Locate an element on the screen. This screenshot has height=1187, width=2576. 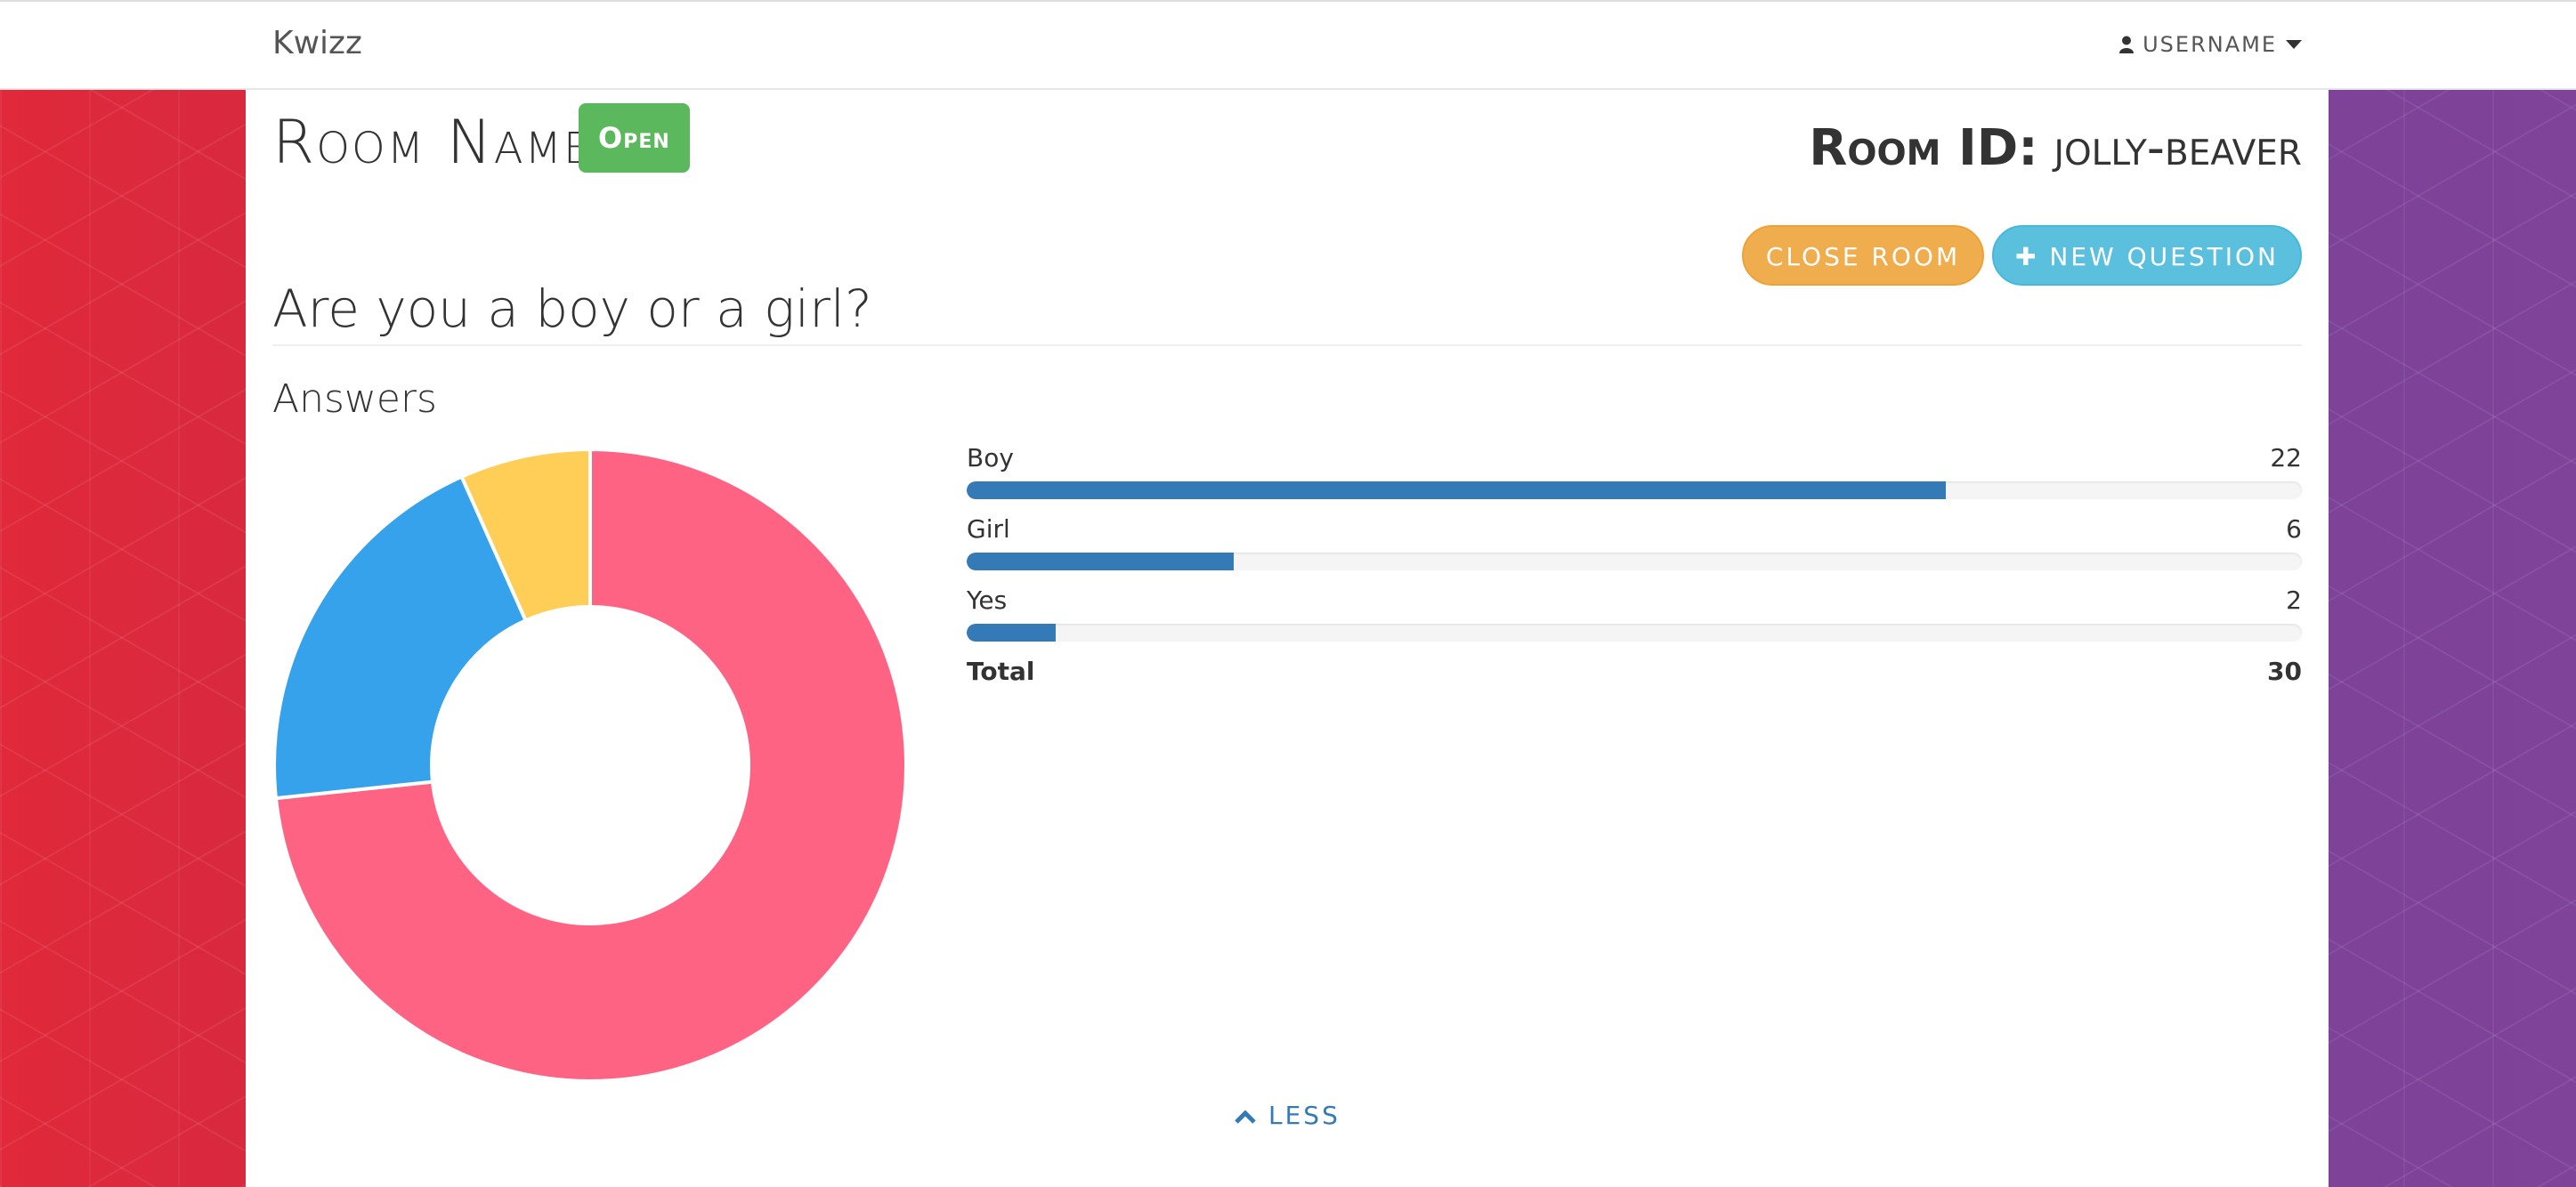
plus-icon: ✚ is located at coordinates (2027, 256).